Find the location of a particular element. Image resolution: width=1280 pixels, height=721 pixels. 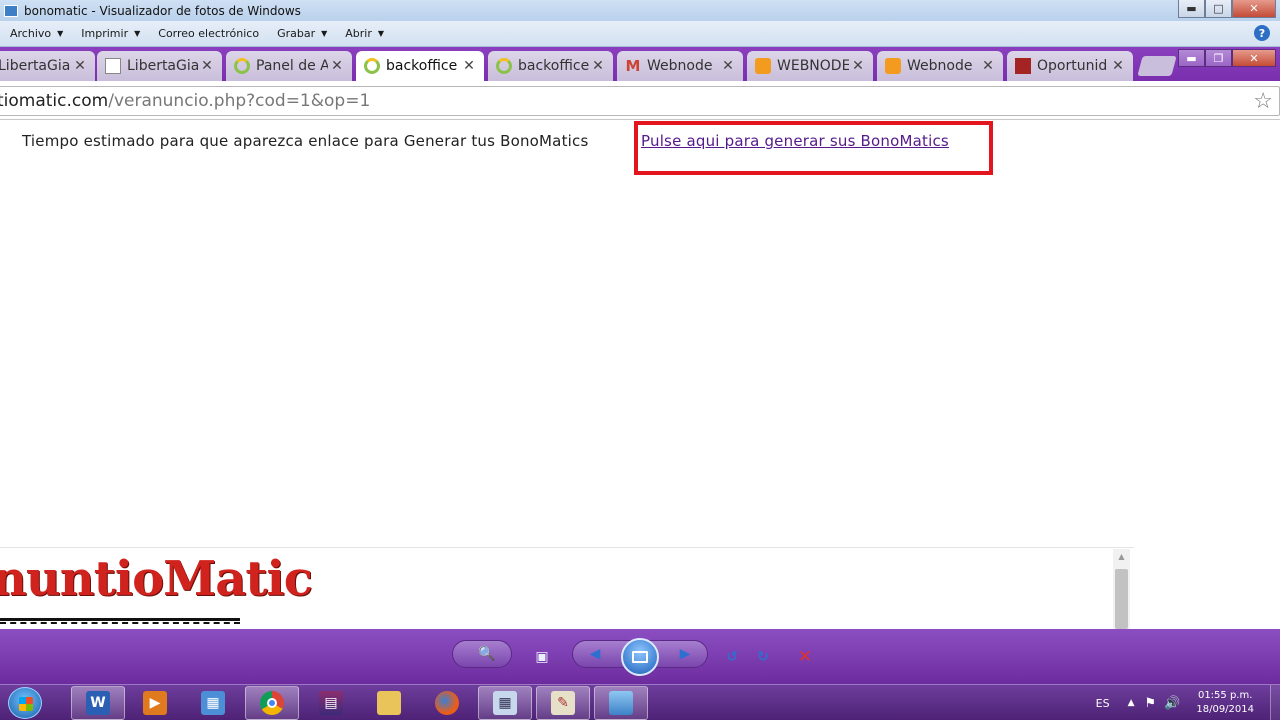

tab-backoffice-2: backoffice ✕ is located at coordinates (550, 66).